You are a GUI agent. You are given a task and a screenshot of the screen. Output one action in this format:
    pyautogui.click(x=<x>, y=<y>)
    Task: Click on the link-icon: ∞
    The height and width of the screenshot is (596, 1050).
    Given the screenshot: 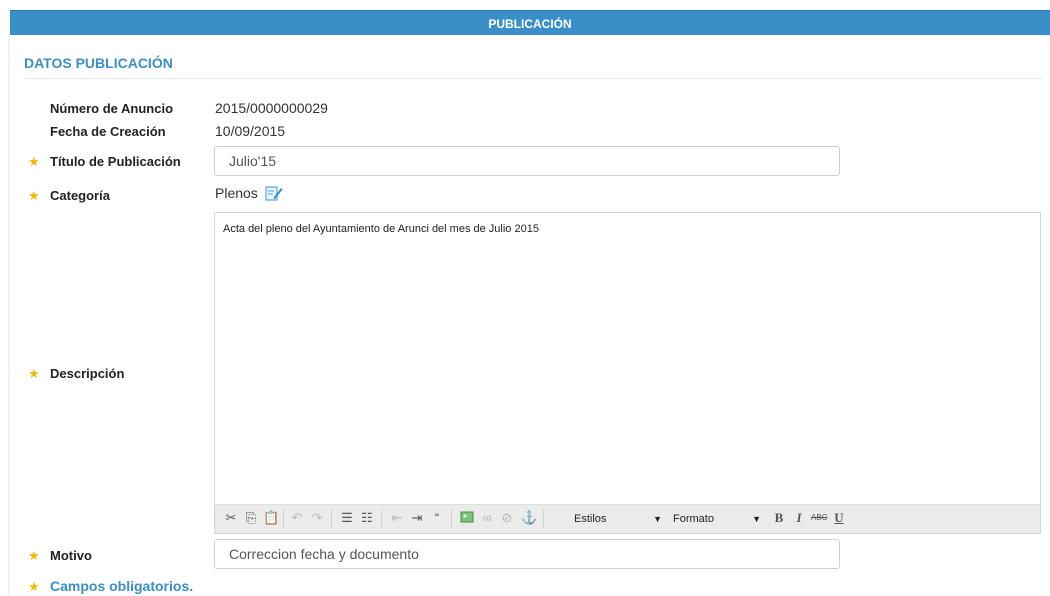 What is the action you would take?
    pyautogui.click(x=487, y=518)
    